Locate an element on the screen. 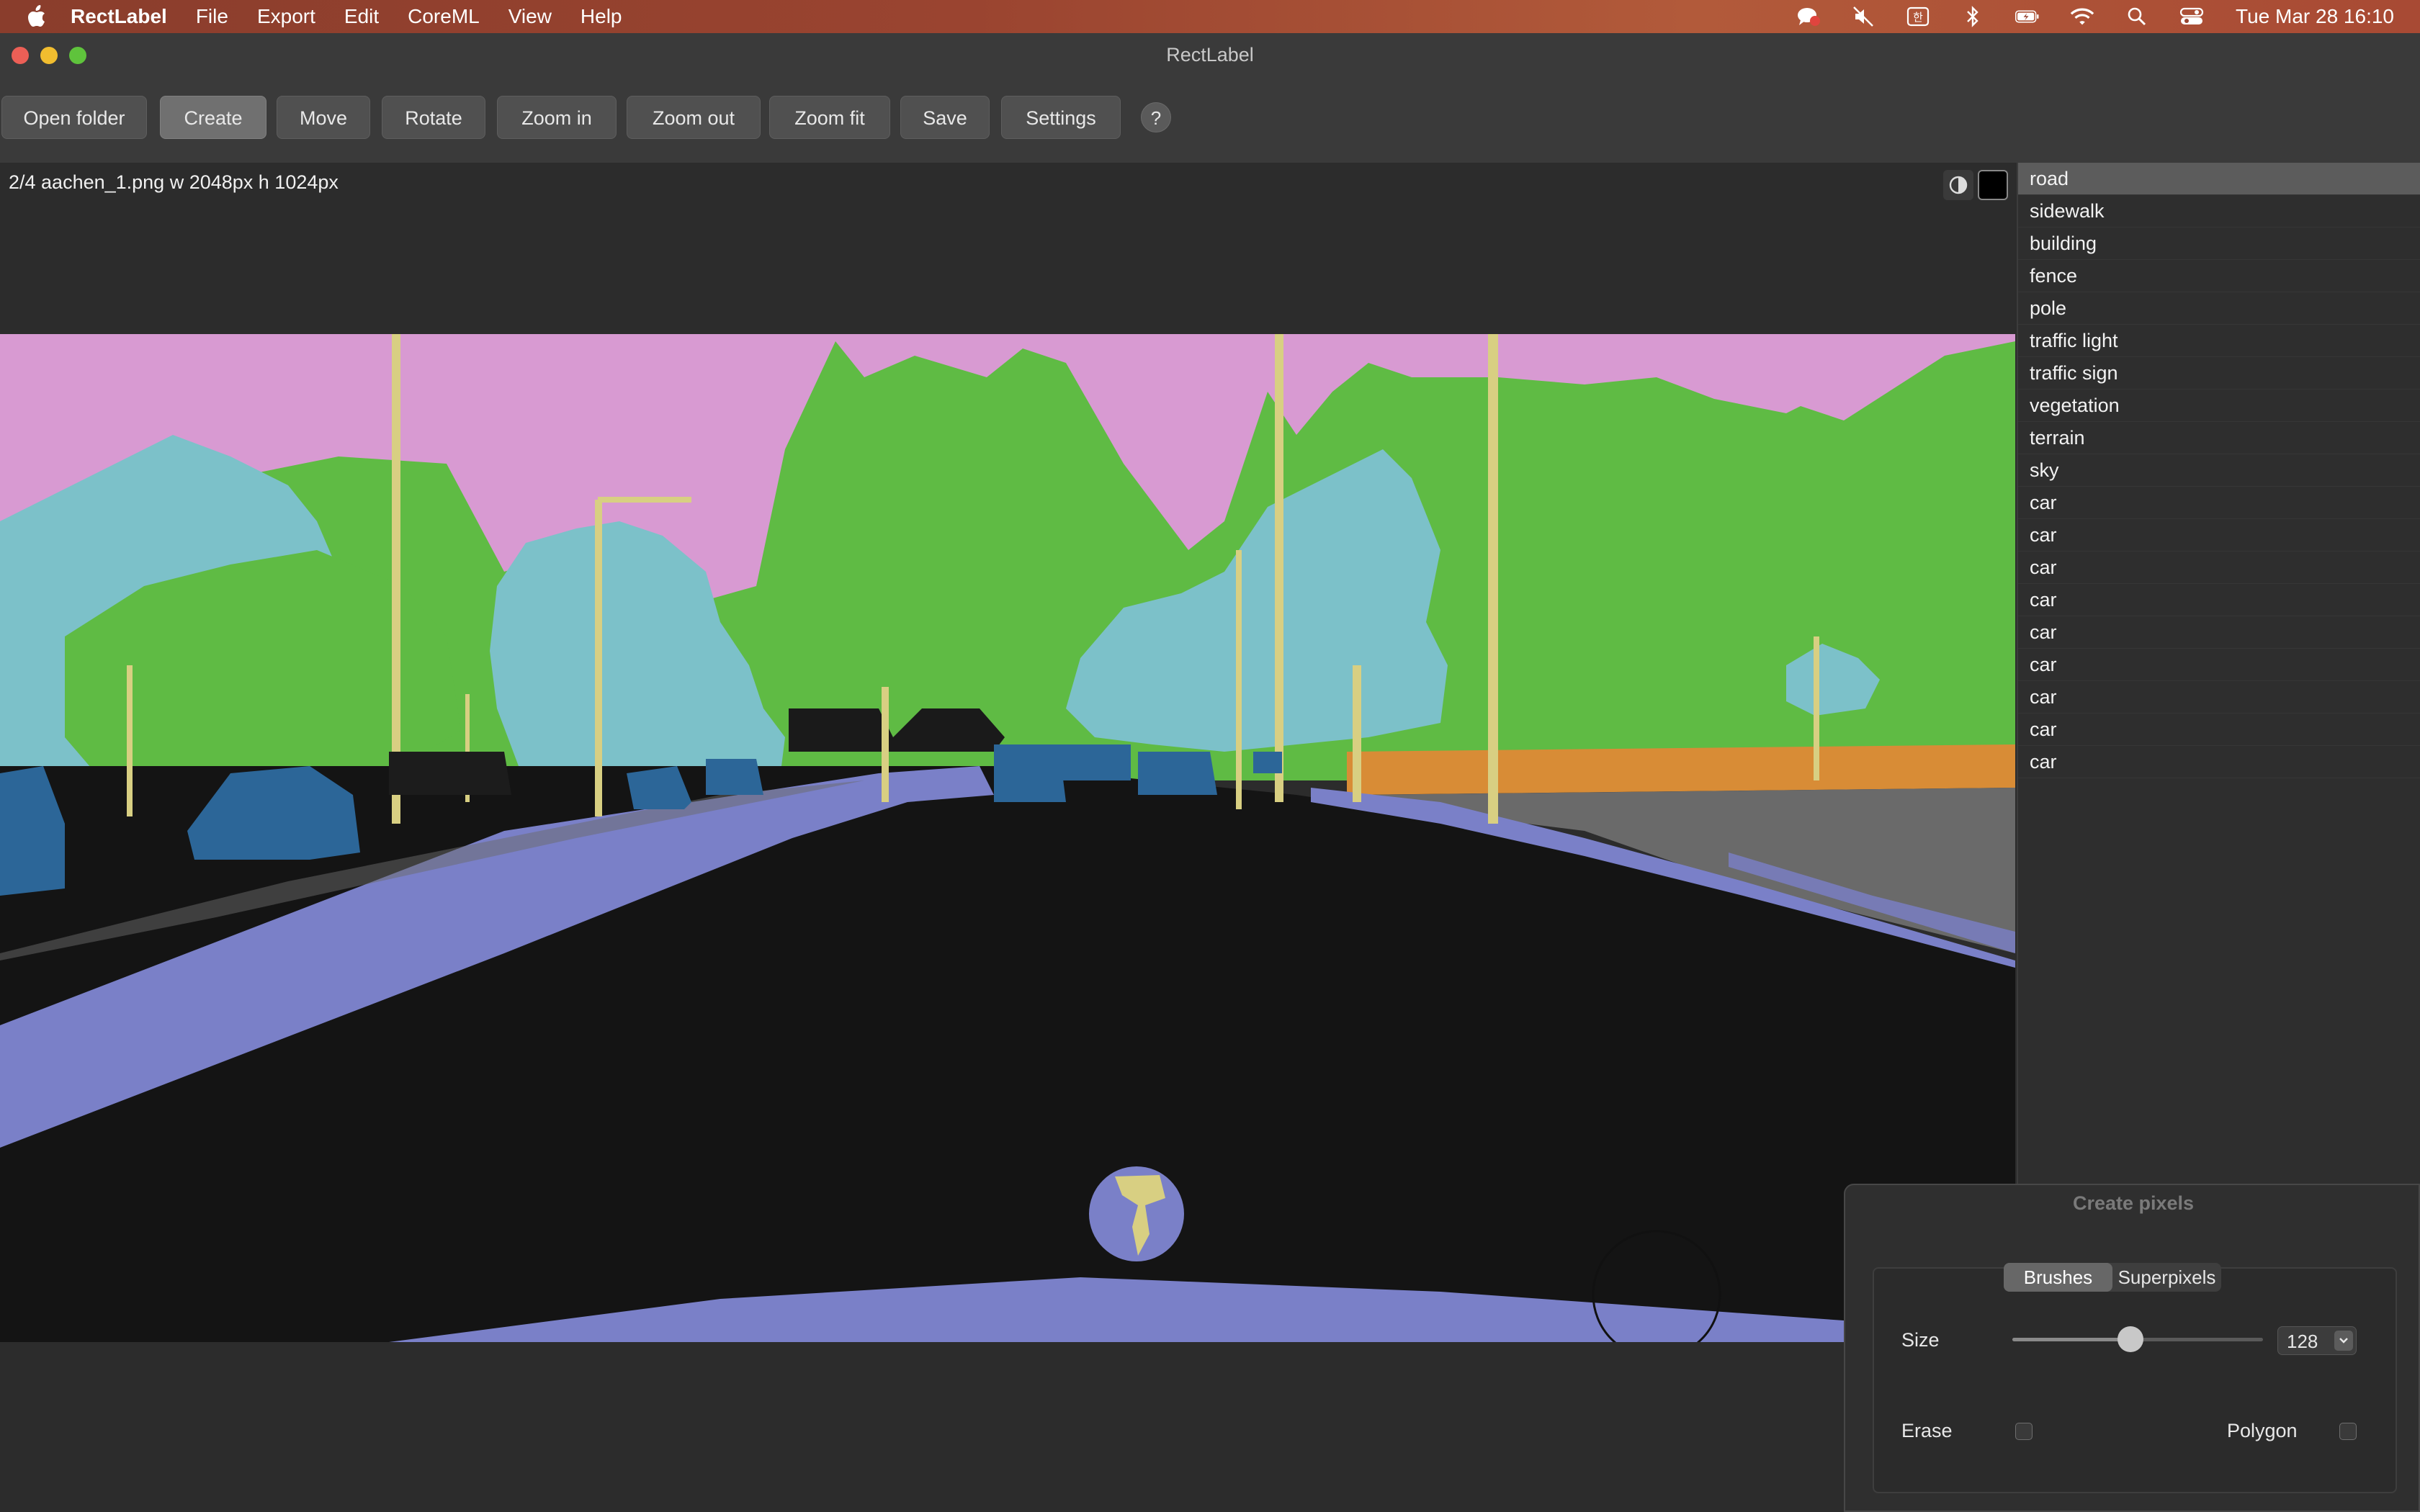  label-item: road is located at coordinates (2219, 179).